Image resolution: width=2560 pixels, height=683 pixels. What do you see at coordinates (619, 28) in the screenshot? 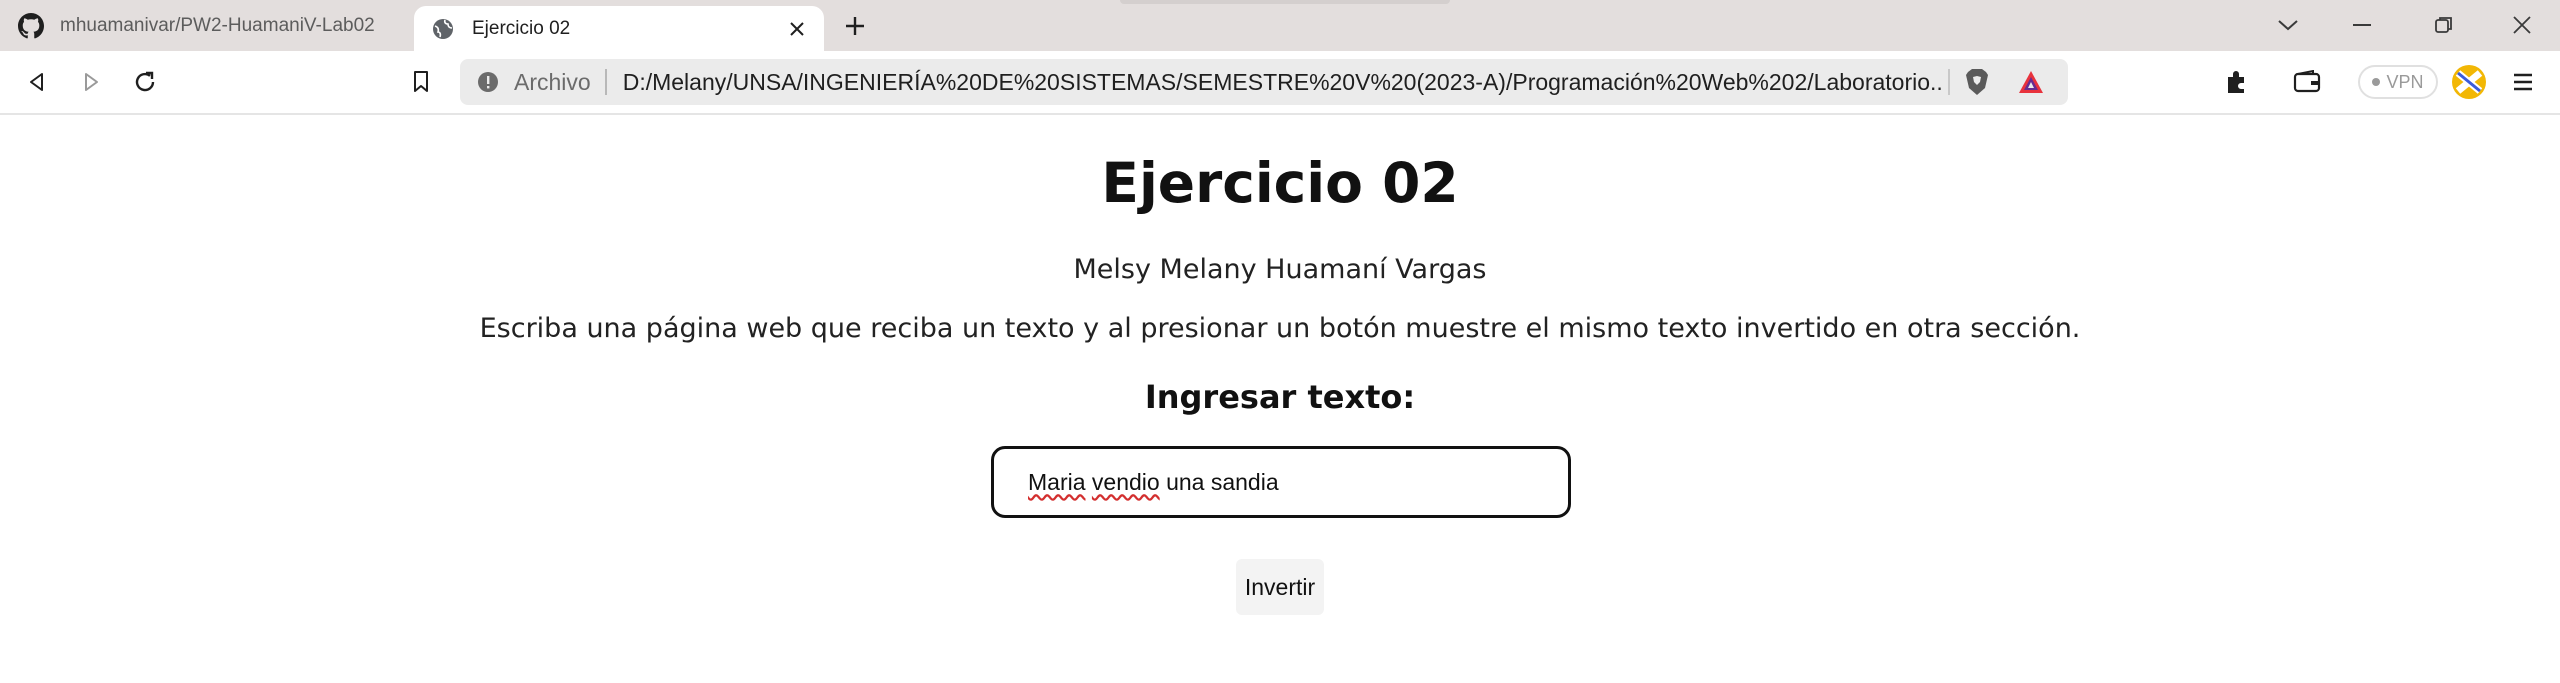
I see `tab-ejercicio-02: Ejercicio 02` at bounding box center [619, 28].